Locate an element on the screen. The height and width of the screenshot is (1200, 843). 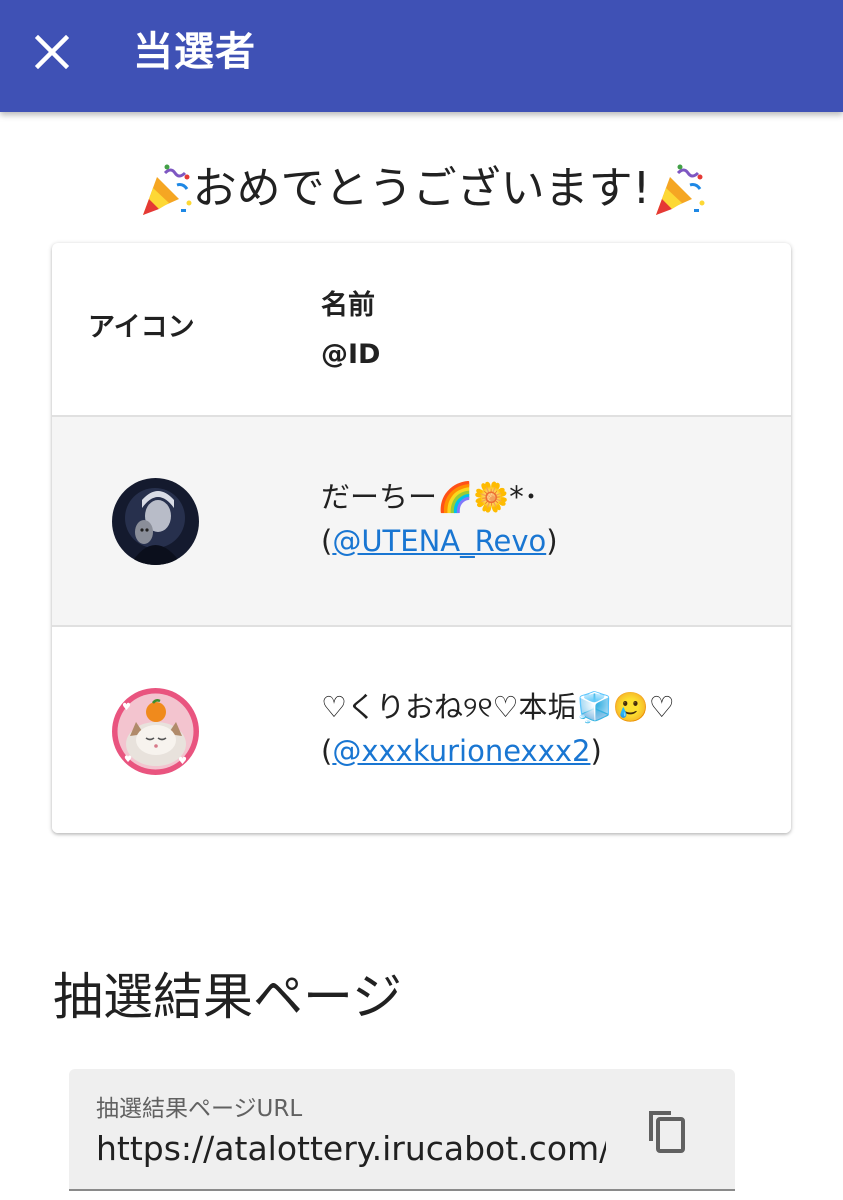
winner-id-link: @UTENA_Revo is located at coordinates (439, 541).